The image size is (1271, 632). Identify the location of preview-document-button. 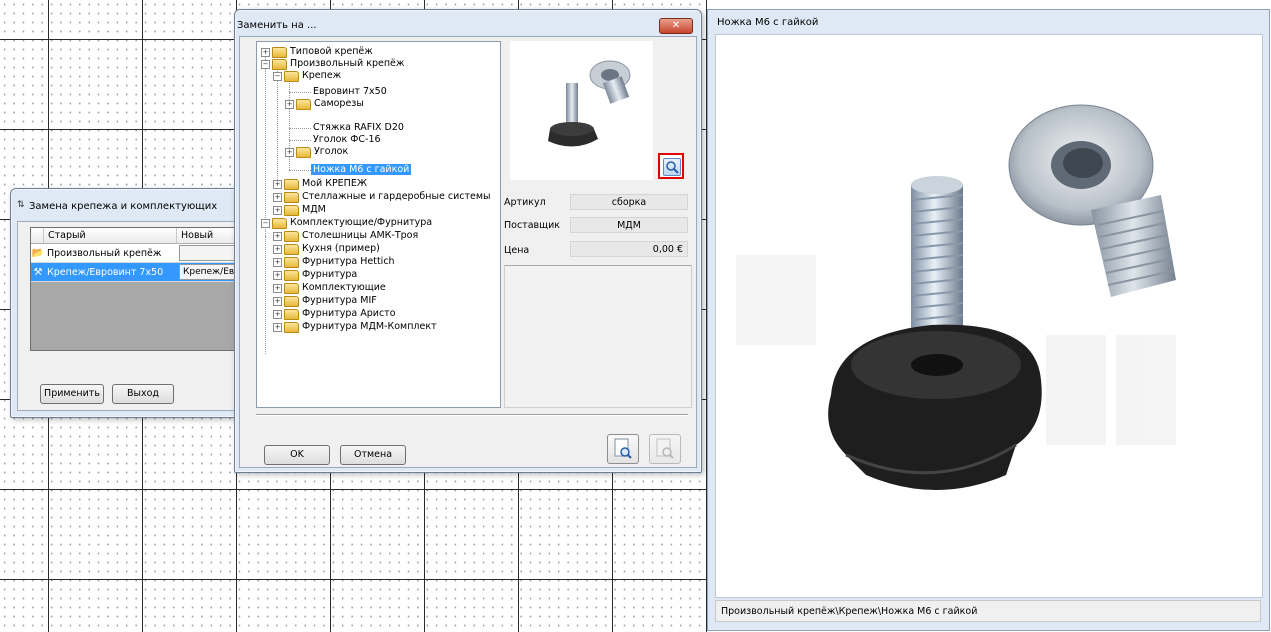
(623, 449).